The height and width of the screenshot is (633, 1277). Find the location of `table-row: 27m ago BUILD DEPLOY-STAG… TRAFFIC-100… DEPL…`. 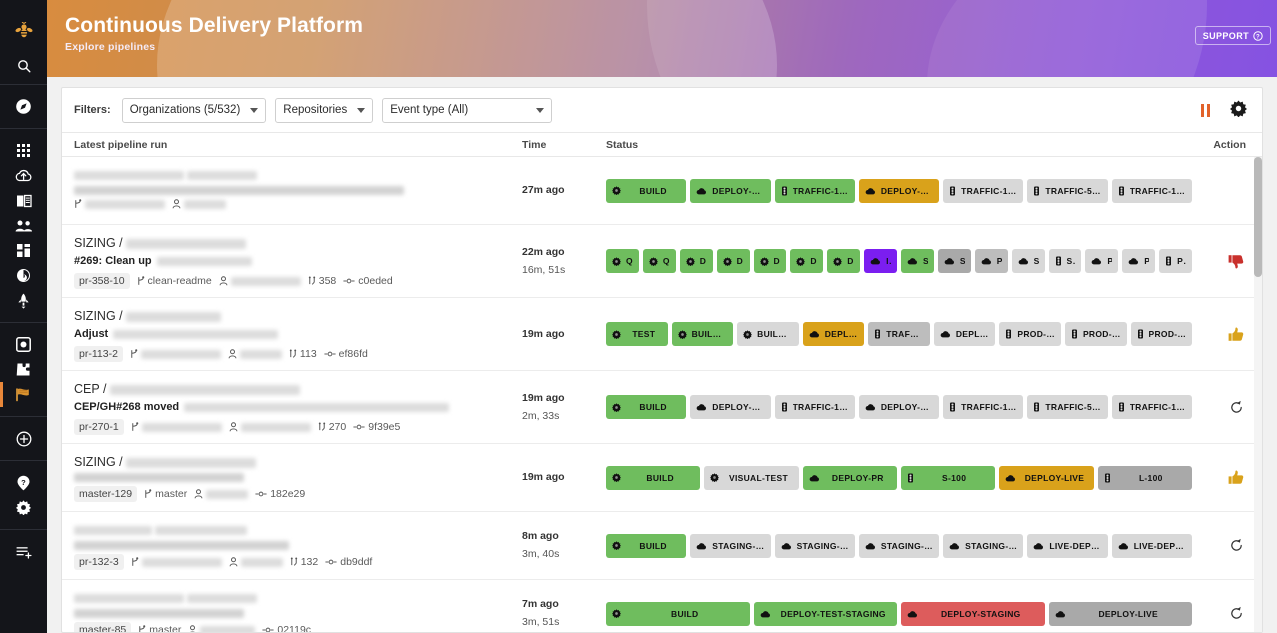

table-row: 27m ago BUILD DEPLOY-STAG… TRAFFIC-100… DEPL… is located at coordinates (662, 191).